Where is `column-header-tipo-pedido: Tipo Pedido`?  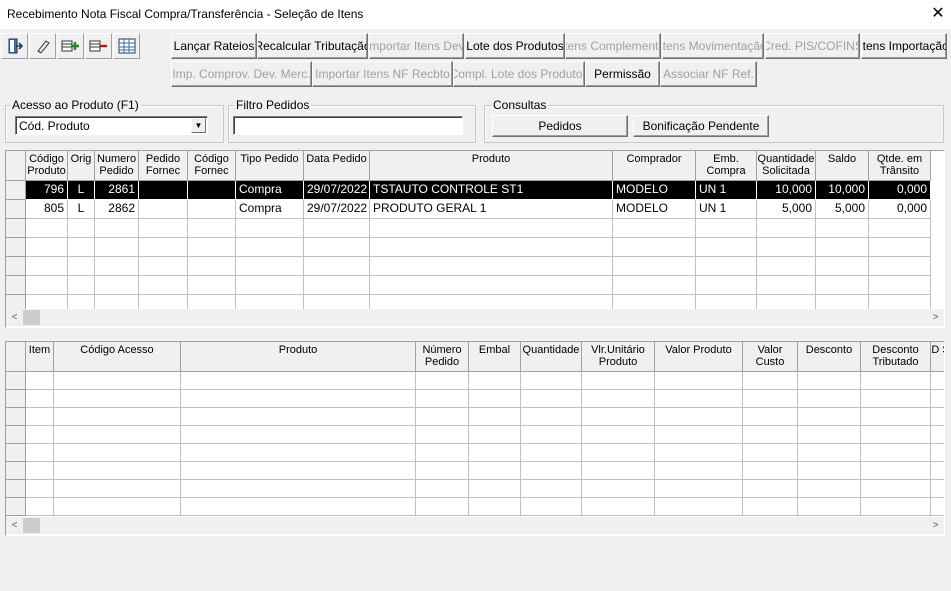
column-header-tipo-pedido: Tipo Pedido is located at coordinates (270, 166).